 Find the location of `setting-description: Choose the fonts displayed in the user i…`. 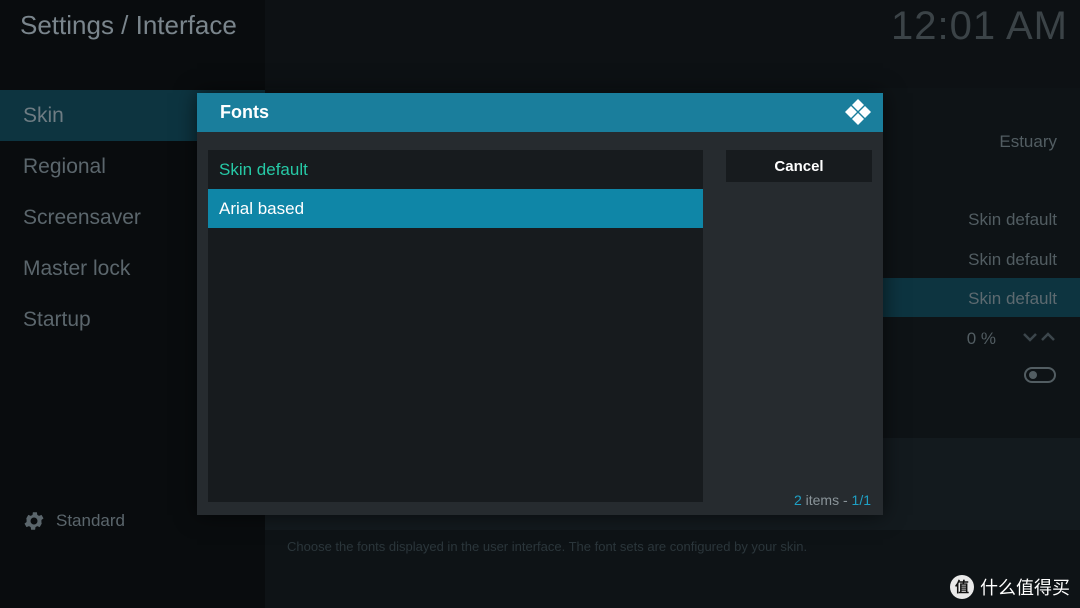

setting-description: Choose the fonts displayed in the user i… is located at coordinates (547, 546).